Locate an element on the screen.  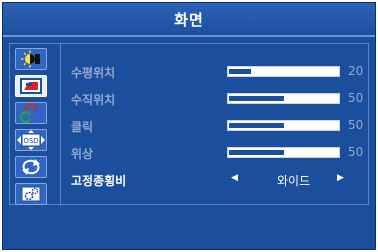
setting-row-aspect-ratio: 고정종횡비 ◀ 와이드 ▶ is located at coordinates (215, 180).